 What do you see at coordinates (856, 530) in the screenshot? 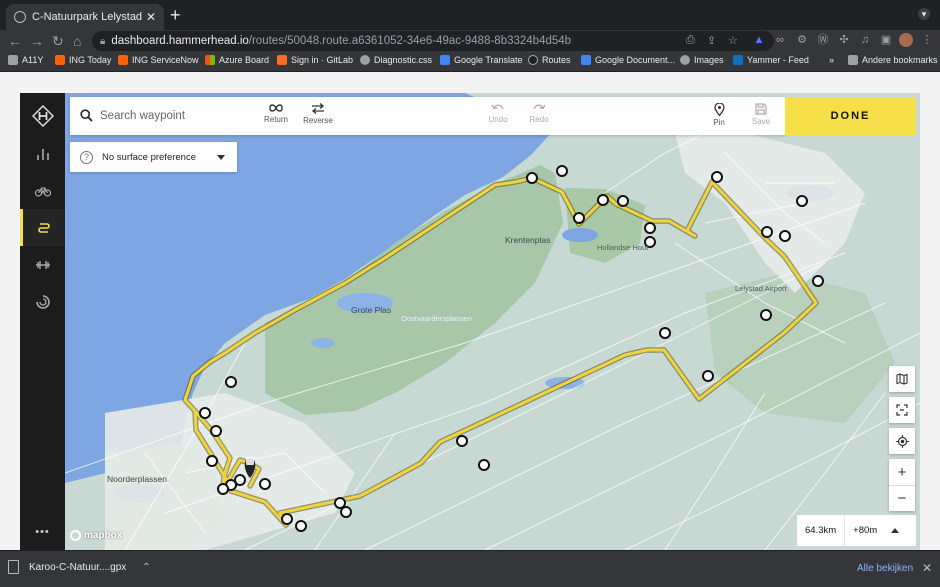
I see `route-stats-panel: 64.3km +80m` at bounding box center [856, 530].